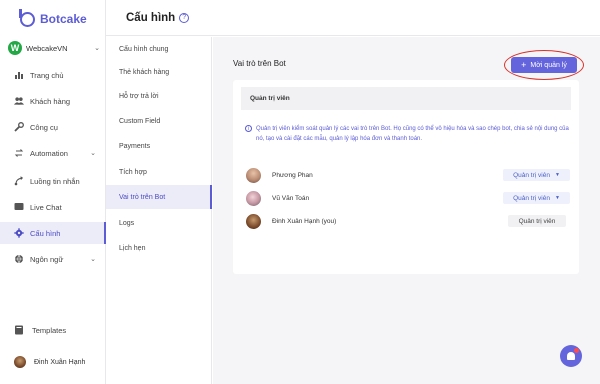 This screenshot has width=600, height=384. Describe the element at coordinates (159, 197) in the screenshot. I see `submenu-bot-roles: Vai trò trên Bot` at that location.